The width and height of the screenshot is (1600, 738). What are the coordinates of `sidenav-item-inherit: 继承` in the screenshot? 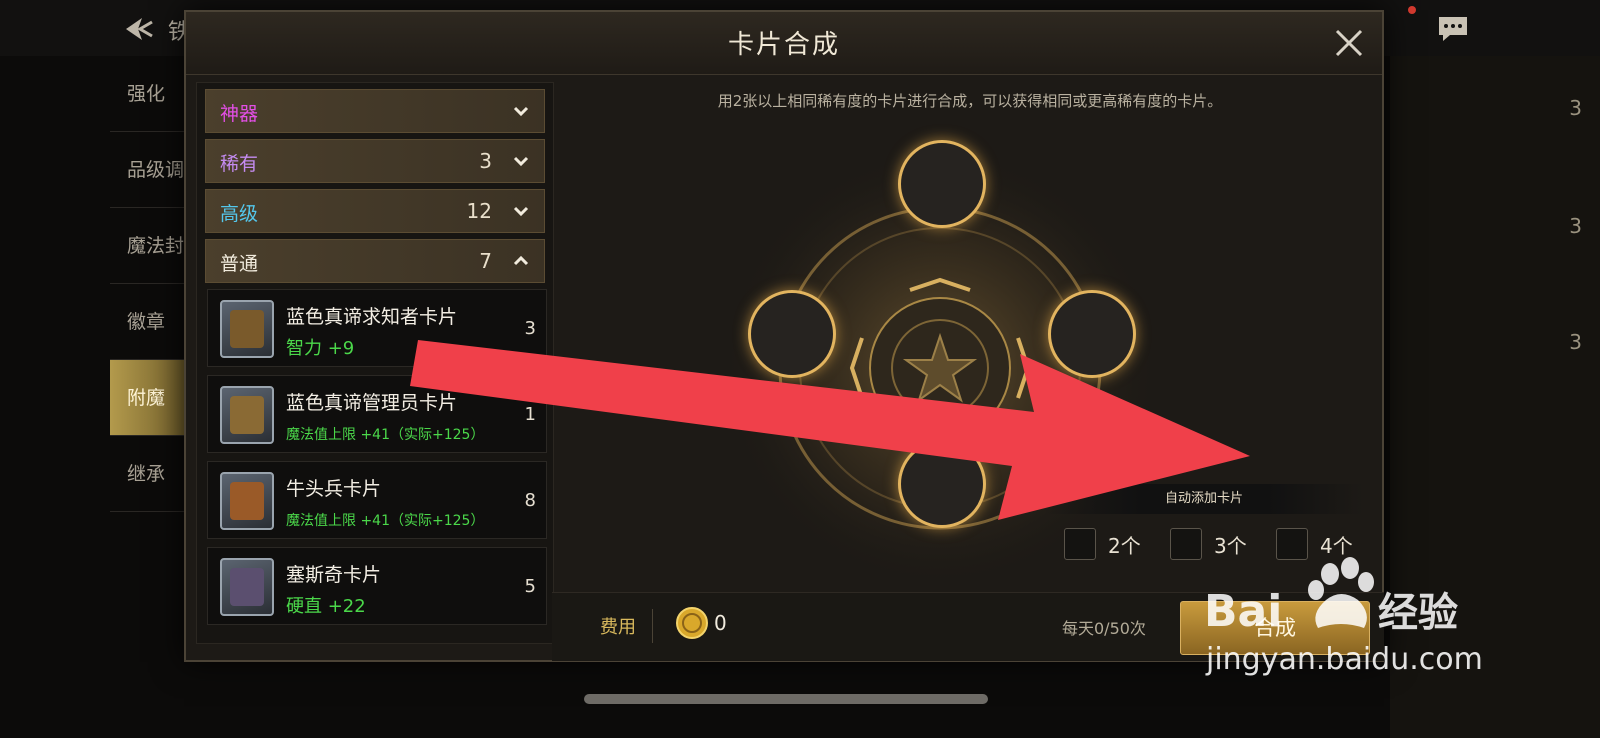 It's located at (150, 474).